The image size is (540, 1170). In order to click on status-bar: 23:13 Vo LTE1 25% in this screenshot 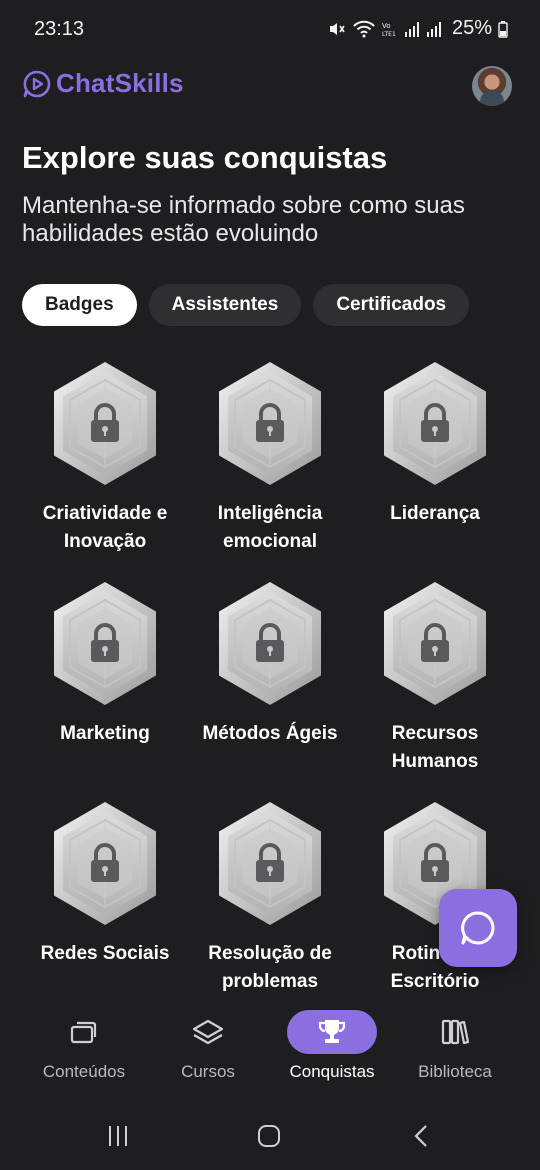, I will do `click(270, 29)`.